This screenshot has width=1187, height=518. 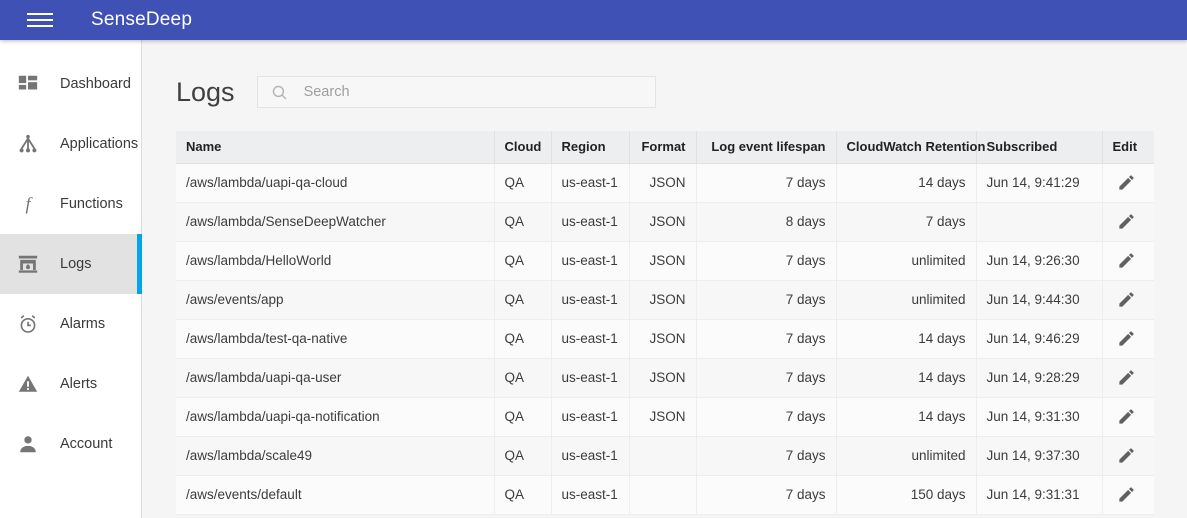 What do you see at coordinates (79, 384) in the screenshot?
I see `sidebar-item-label: Alerts` at bounding box center [79, 384].